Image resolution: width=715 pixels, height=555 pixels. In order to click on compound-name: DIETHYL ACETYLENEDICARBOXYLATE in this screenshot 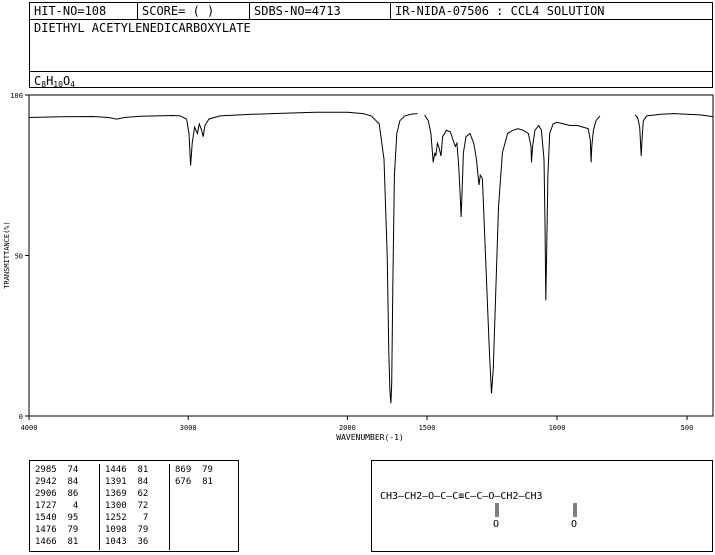, I will do `click(142, 28)`.